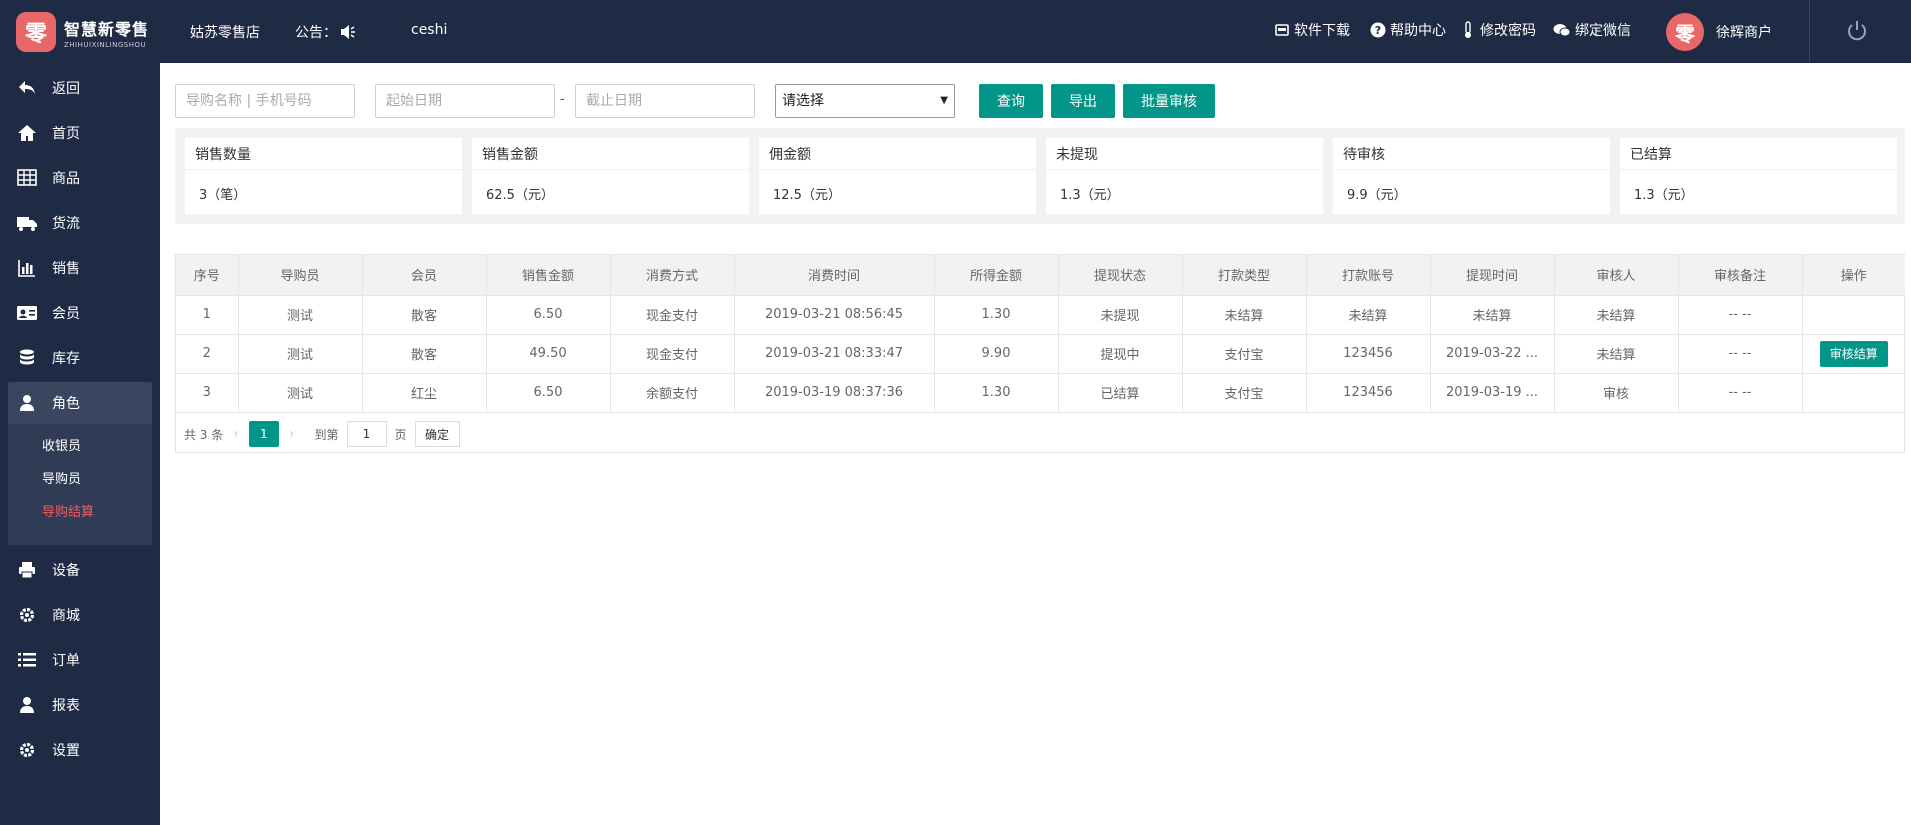  I want to click on logo-mark: 零, so click(36, 32).